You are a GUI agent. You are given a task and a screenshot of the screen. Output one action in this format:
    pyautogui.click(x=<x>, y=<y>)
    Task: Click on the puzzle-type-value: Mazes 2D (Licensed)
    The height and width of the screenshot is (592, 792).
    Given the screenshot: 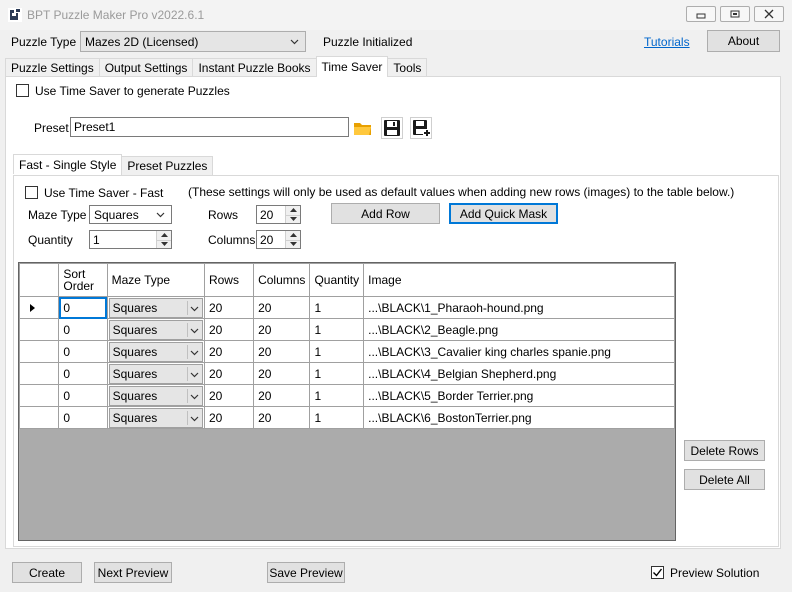 What is the action you would take?
    pyautogui.click(x=142, y=41)
    